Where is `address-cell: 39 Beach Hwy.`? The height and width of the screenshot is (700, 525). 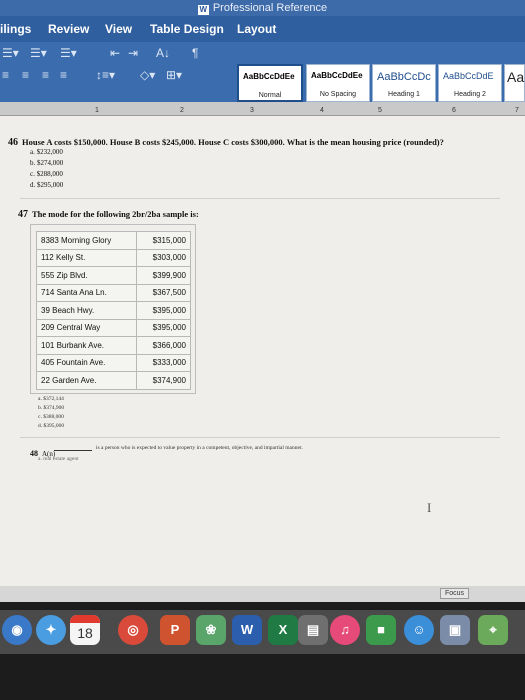
address-cell: 39 Beach Hwy. is located at coordinates (86, 310).